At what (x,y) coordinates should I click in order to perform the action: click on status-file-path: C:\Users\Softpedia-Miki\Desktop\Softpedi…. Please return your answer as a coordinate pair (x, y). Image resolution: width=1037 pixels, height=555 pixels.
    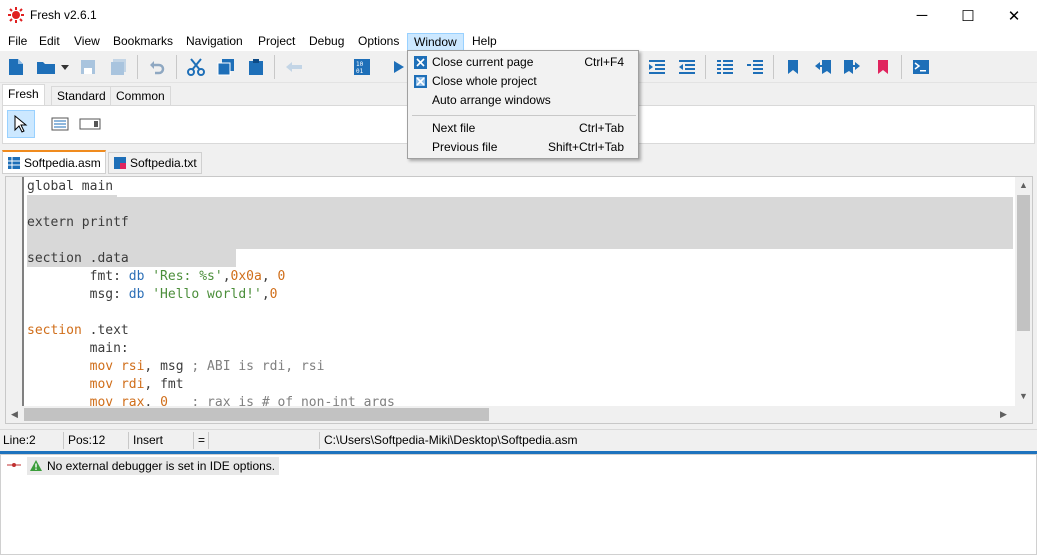
    Looking at the image, I should click on (451, 440).